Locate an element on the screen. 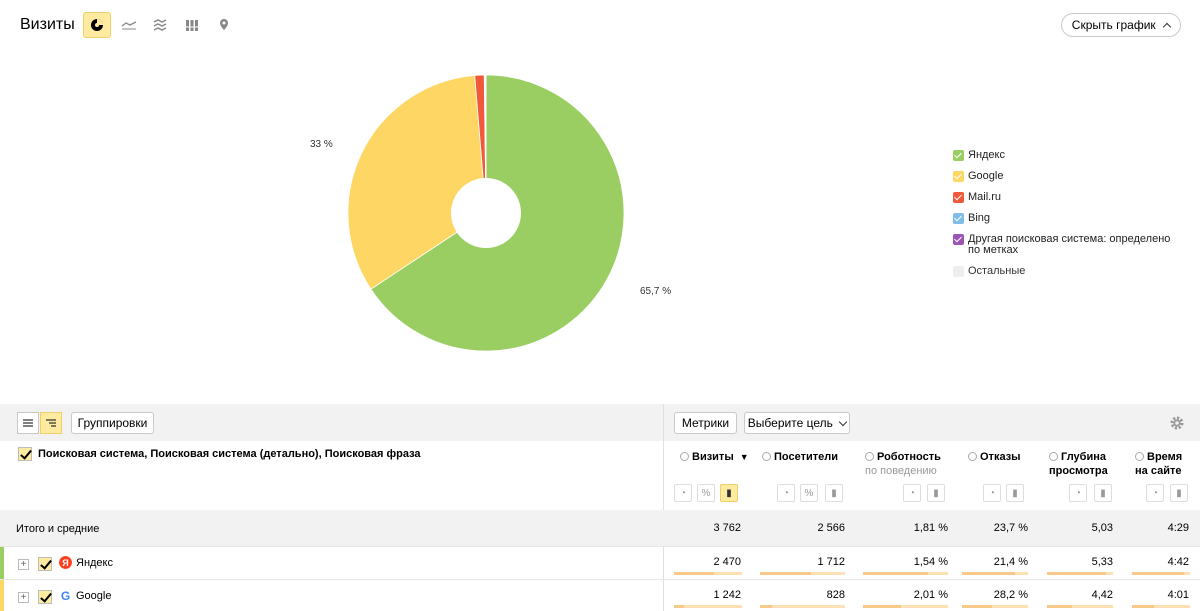 Image resolution: width=1200 pixels, height=611 pixels. cell-bounce: 28,2 % is located at coordinates (1010, 595).